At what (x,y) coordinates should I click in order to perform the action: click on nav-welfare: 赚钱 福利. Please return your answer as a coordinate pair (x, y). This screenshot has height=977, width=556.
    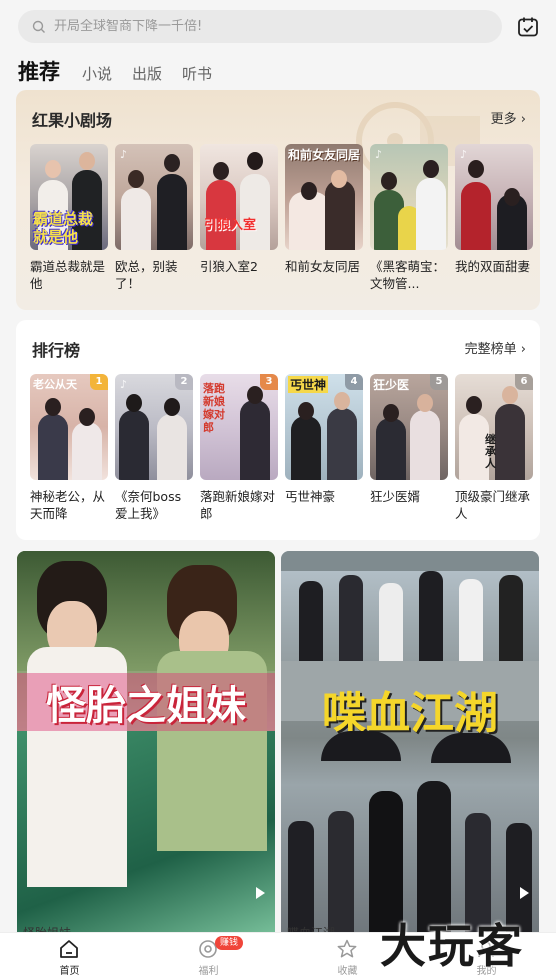
    Looking at the image, I should click on (208, 955).